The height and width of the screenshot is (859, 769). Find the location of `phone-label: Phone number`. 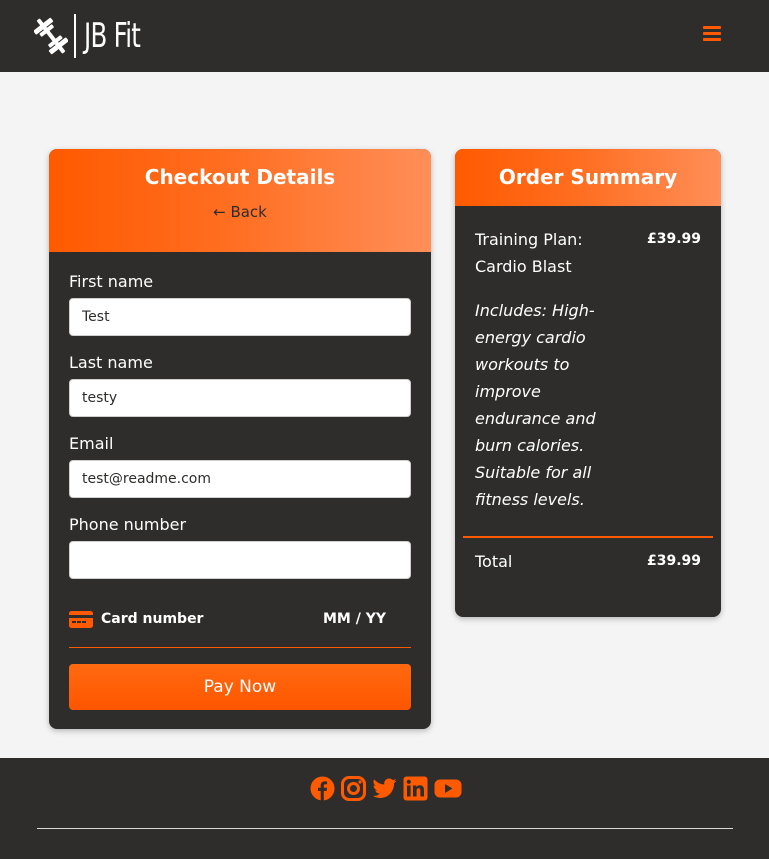

phone-label: Phone number is located at coordinates (128, 524).